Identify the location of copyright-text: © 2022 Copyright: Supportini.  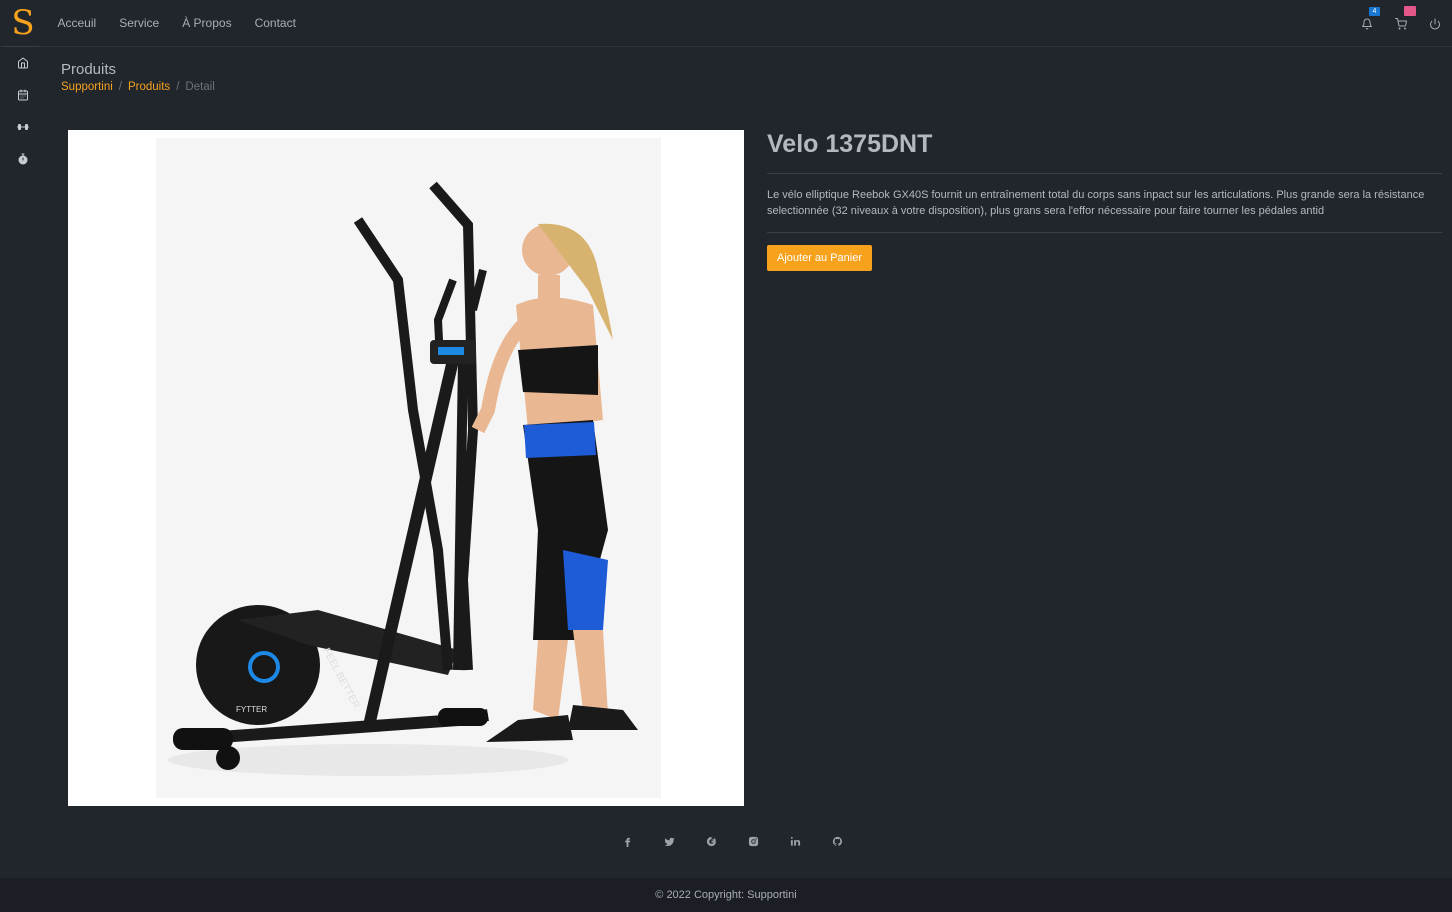
(726, 895).